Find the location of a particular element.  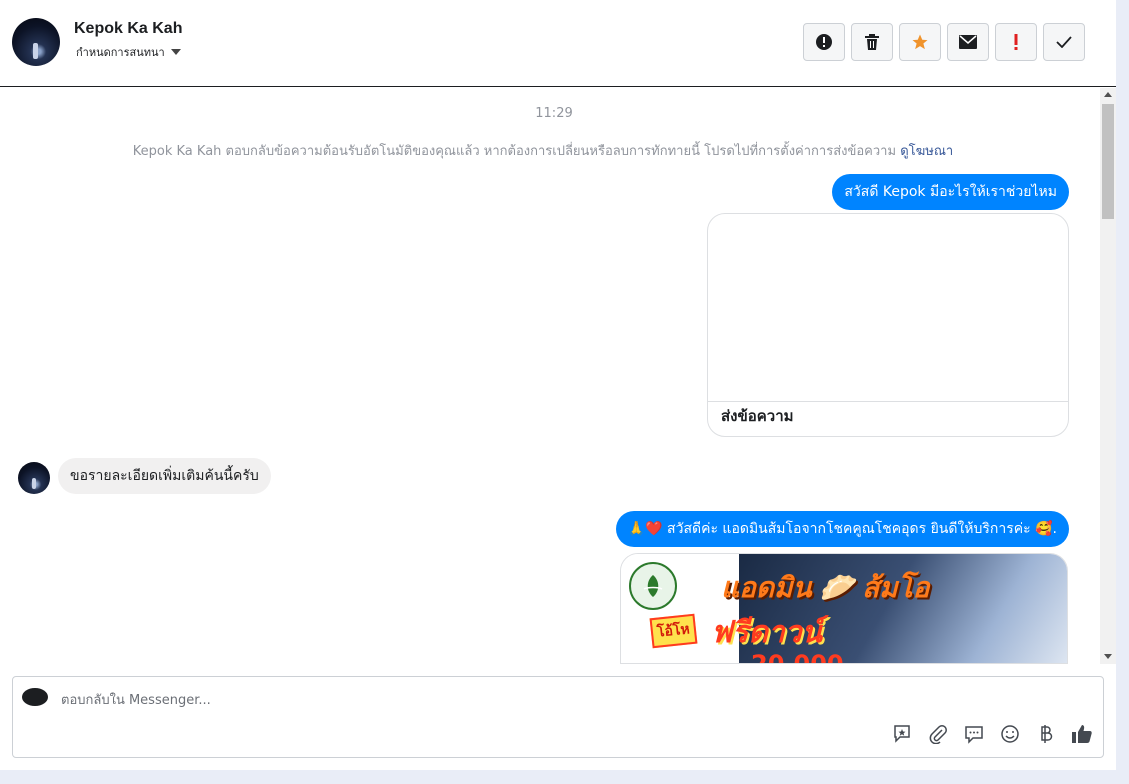

done-button is located at coordinates (1064, 42).